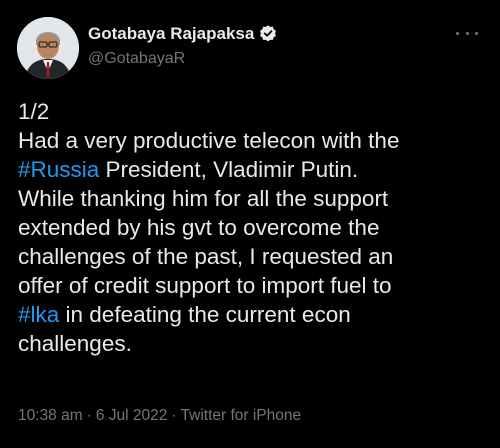 The width and height of the screenshot is (500, 448). I want to click on hashtag-lka-link: #lka, so click(38, 314).